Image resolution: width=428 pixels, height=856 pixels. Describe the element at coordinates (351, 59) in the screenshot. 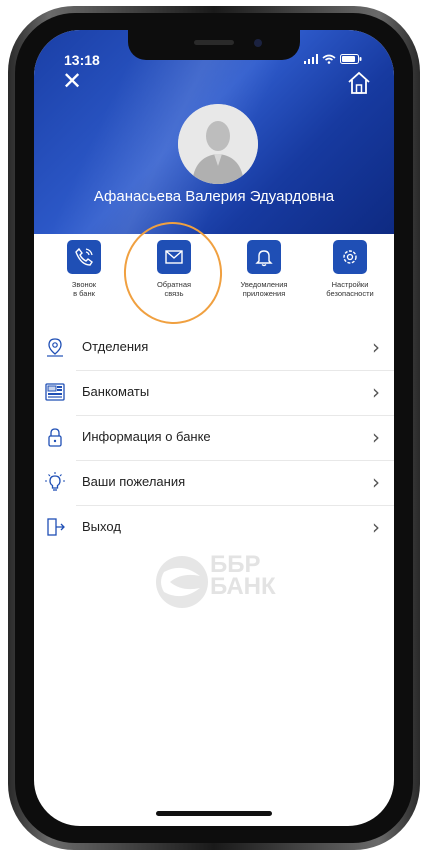

I see `battery-icon` at that location.